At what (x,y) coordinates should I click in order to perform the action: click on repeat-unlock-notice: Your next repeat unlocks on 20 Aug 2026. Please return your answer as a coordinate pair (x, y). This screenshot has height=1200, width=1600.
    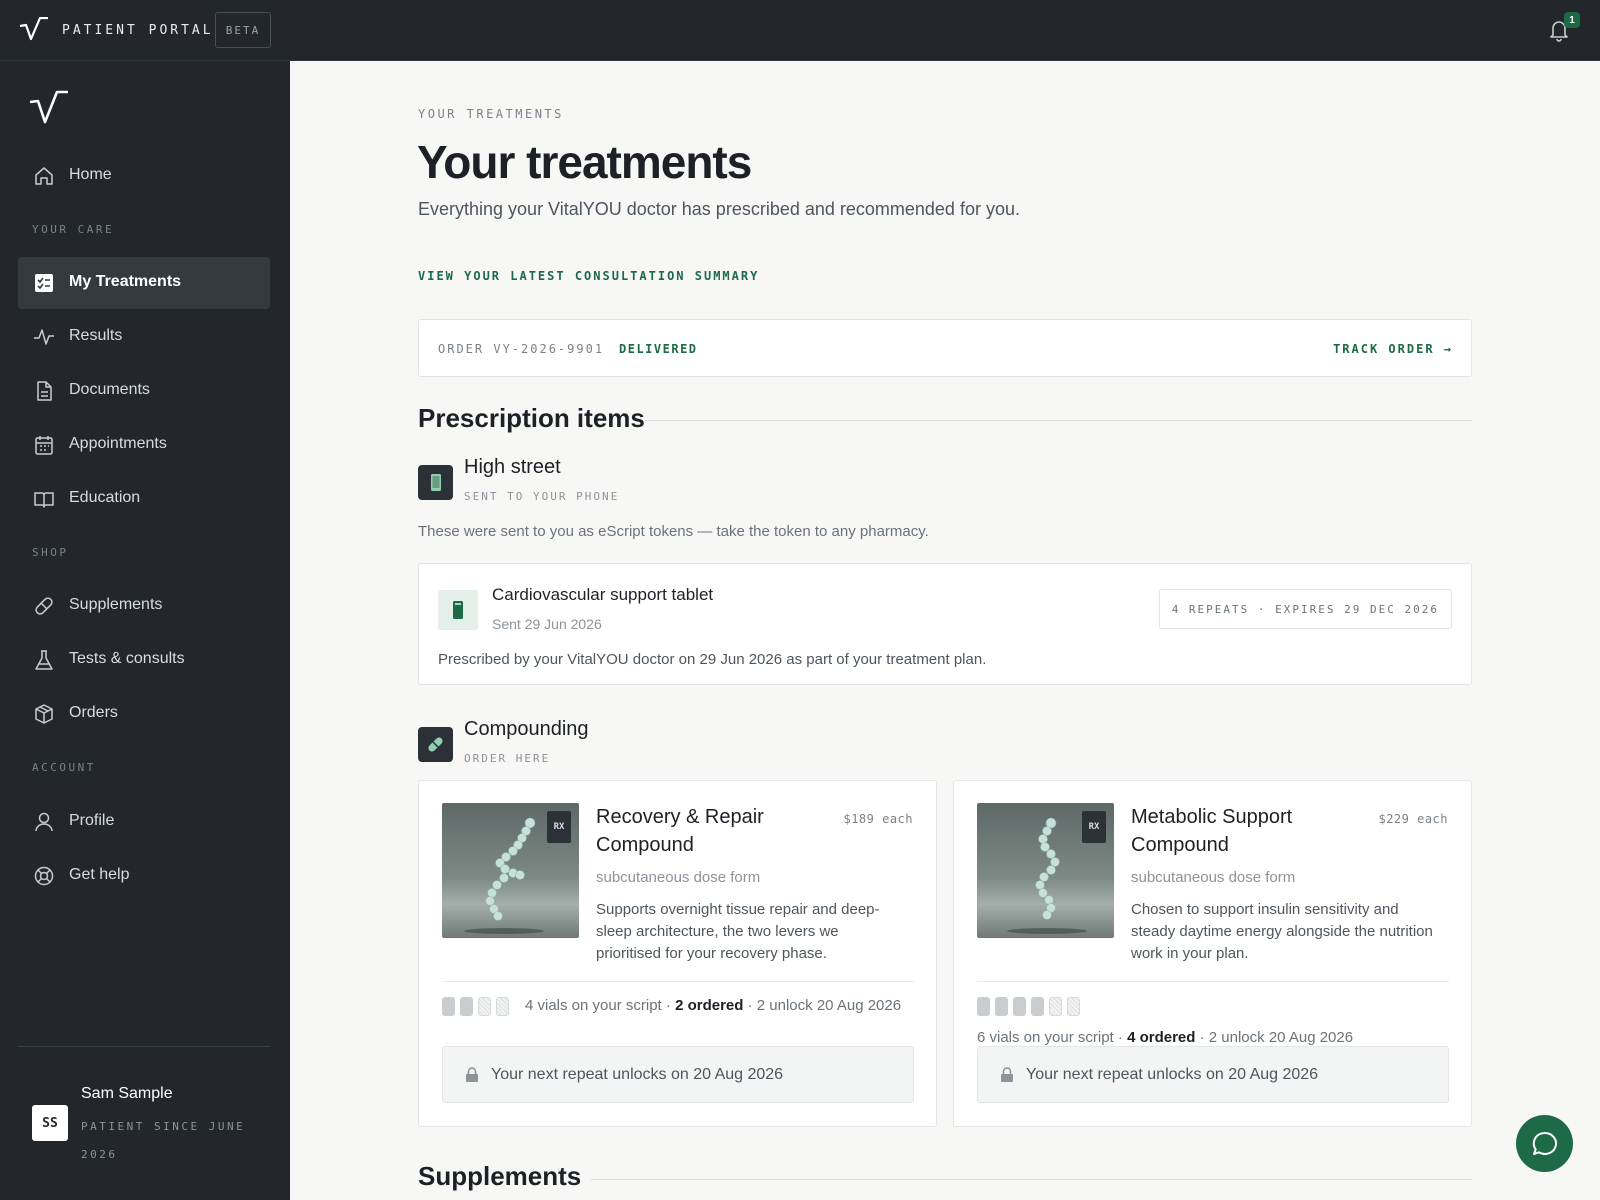
    Looking at the image, I should click on (1213, 1074).